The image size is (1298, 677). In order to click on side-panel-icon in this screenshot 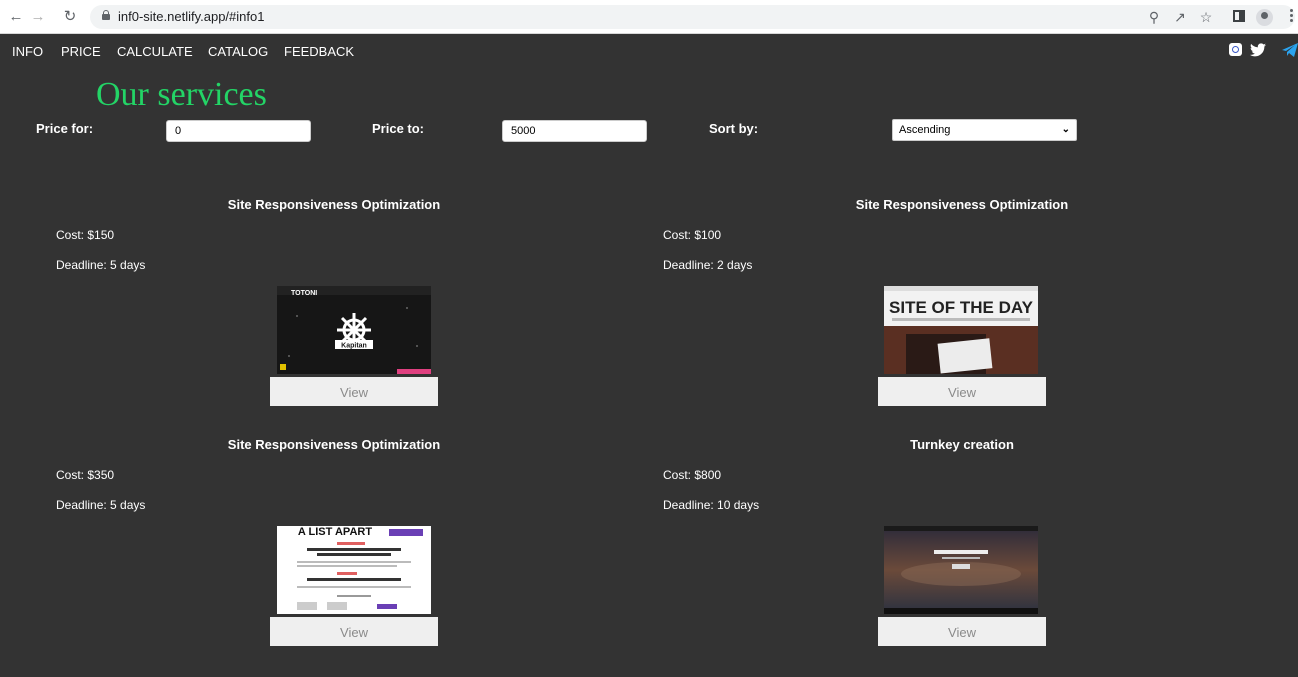, I will do `click(1239, 16)`.